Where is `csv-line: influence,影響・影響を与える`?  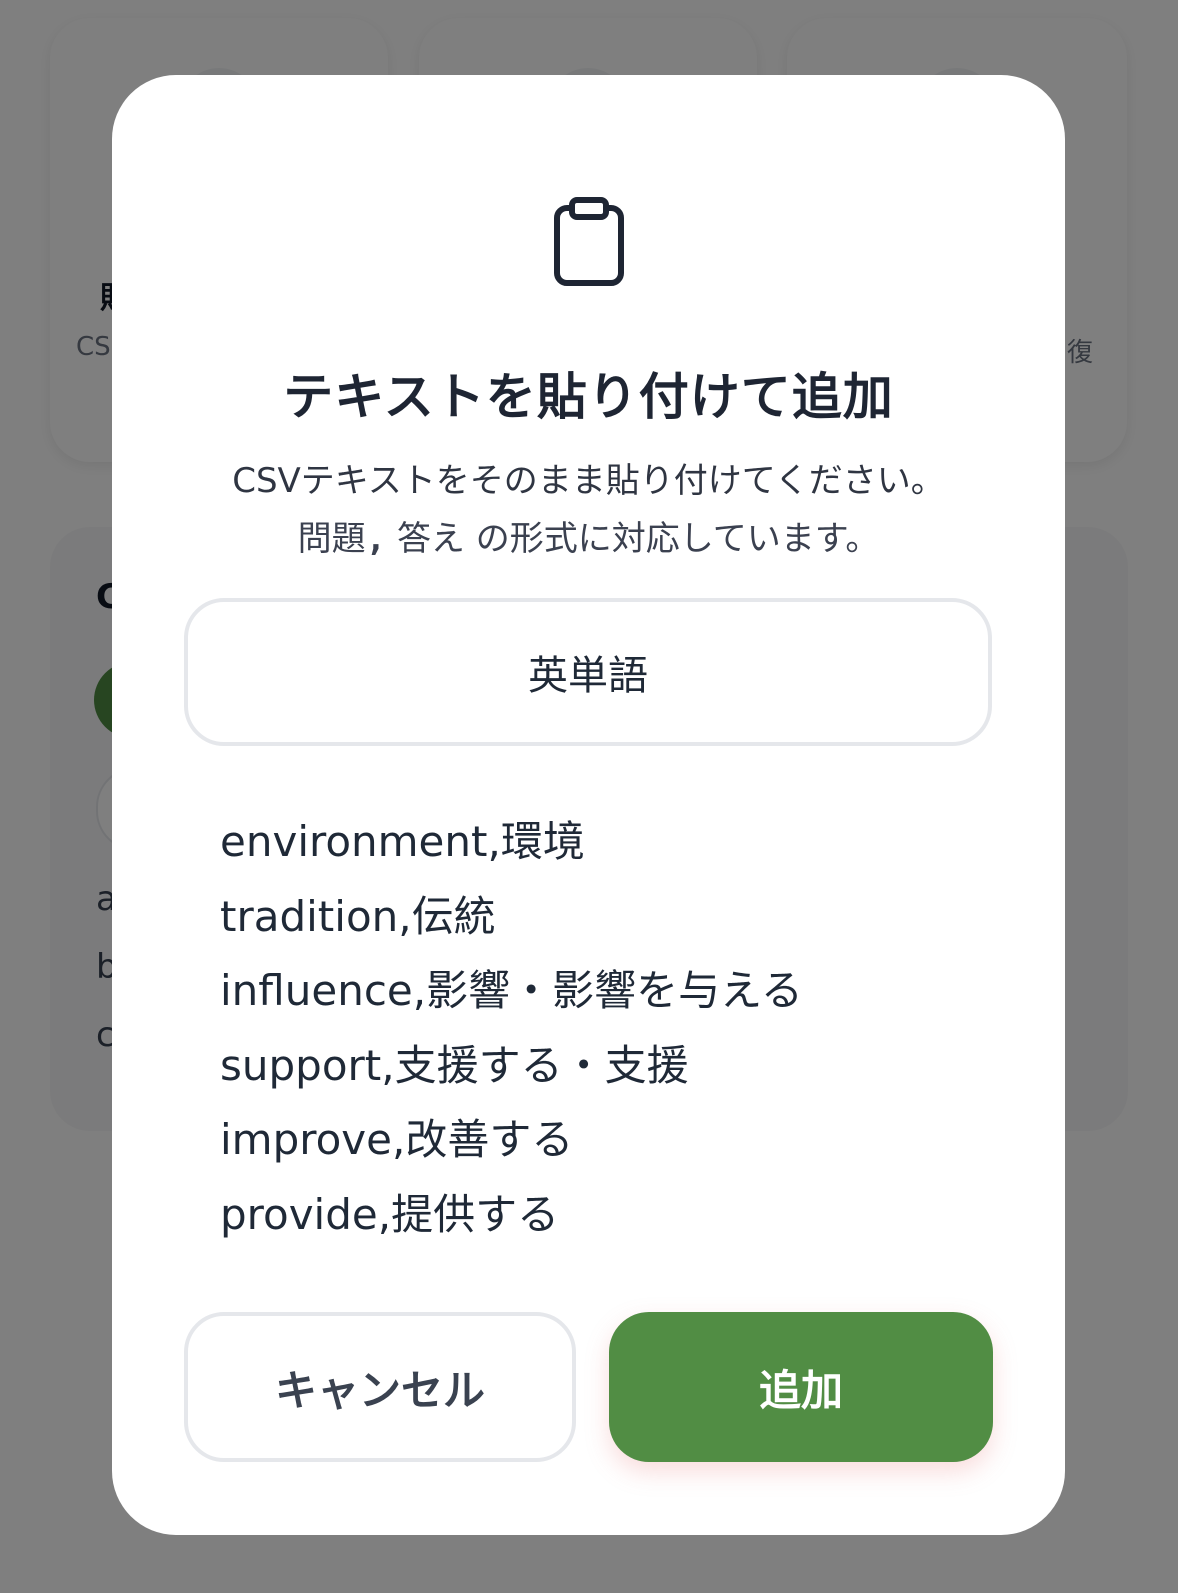 csv-line: influence,影響・影響を与える is located at coordinates (511, 990).